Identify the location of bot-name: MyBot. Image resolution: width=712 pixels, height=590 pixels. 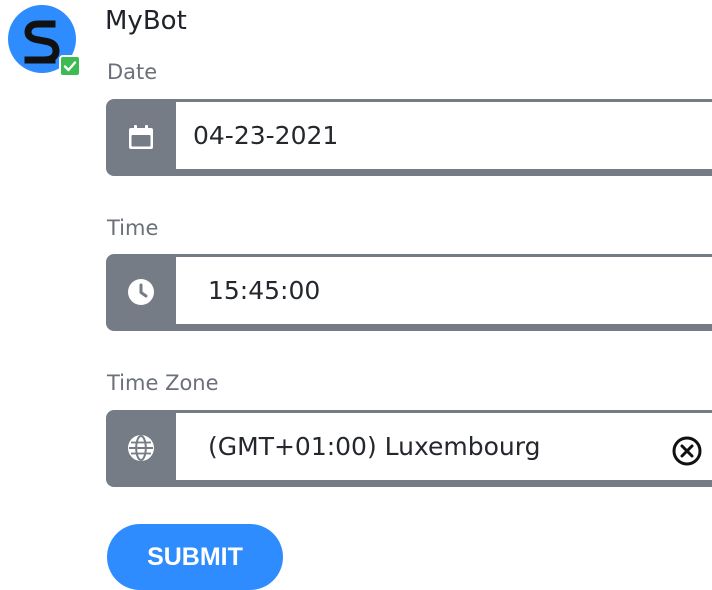
(146, 21).